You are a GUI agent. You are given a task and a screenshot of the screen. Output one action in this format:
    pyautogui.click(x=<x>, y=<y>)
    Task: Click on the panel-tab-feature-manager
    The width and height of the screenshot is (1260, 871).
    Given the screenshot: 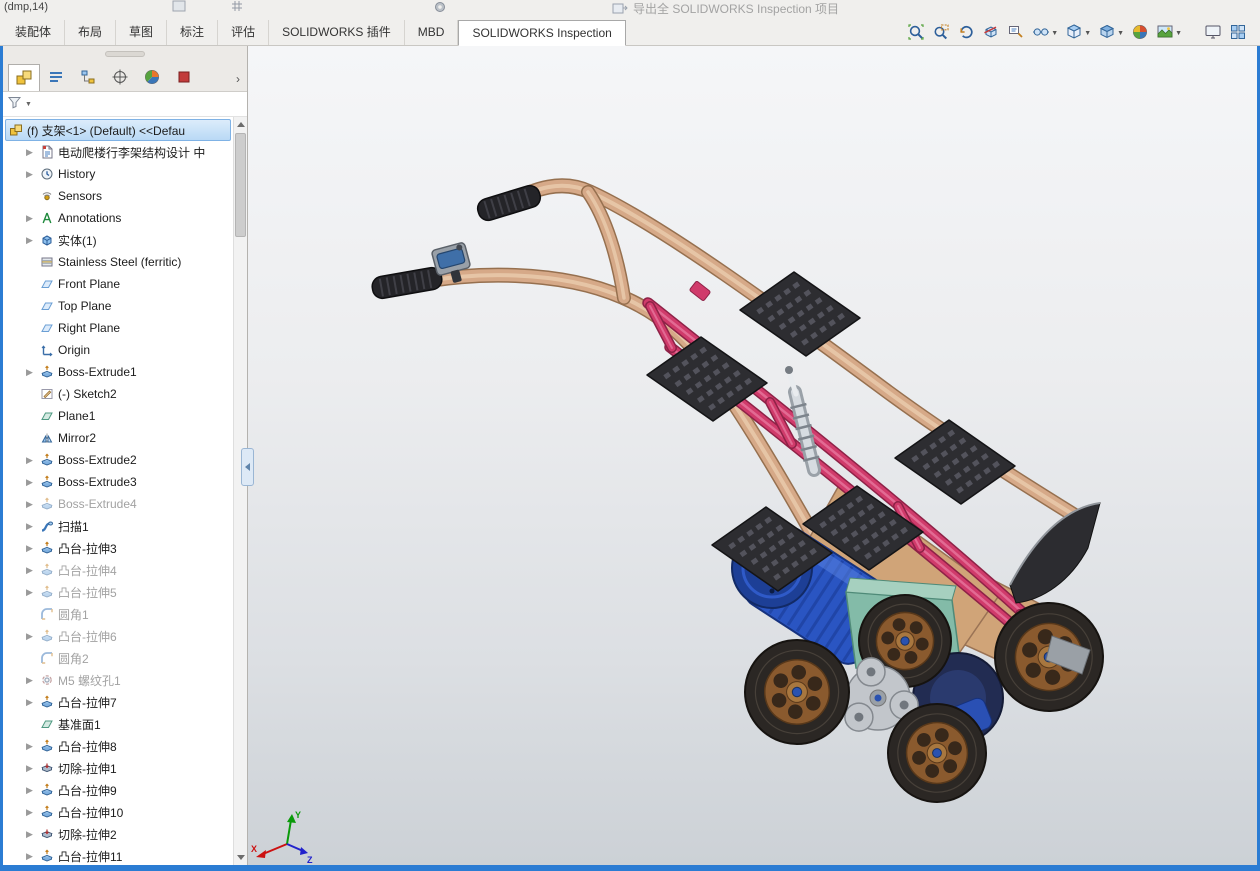 What is the action you would take?
    pyautogui.click(x=24, y=77)
    